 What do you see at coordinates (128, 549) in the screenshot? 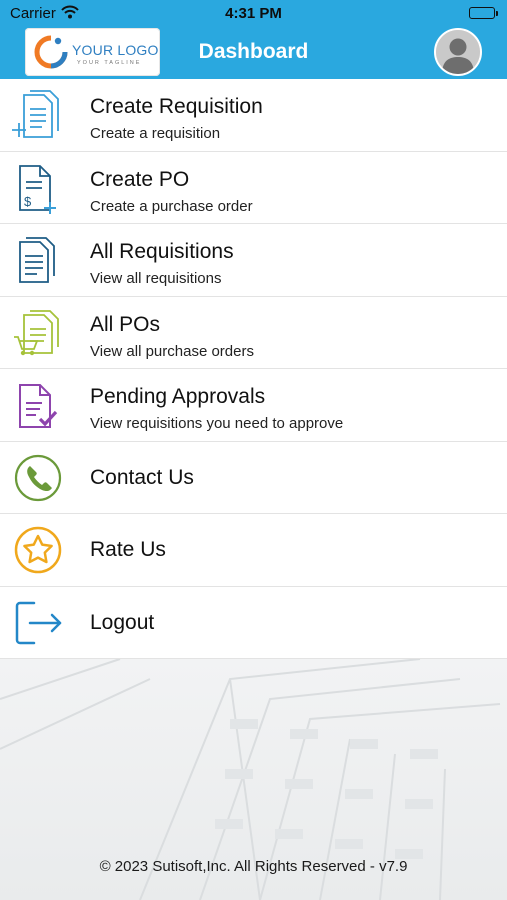
I see `menu-item-title: Rate Us` at bounding box center [128, 549].